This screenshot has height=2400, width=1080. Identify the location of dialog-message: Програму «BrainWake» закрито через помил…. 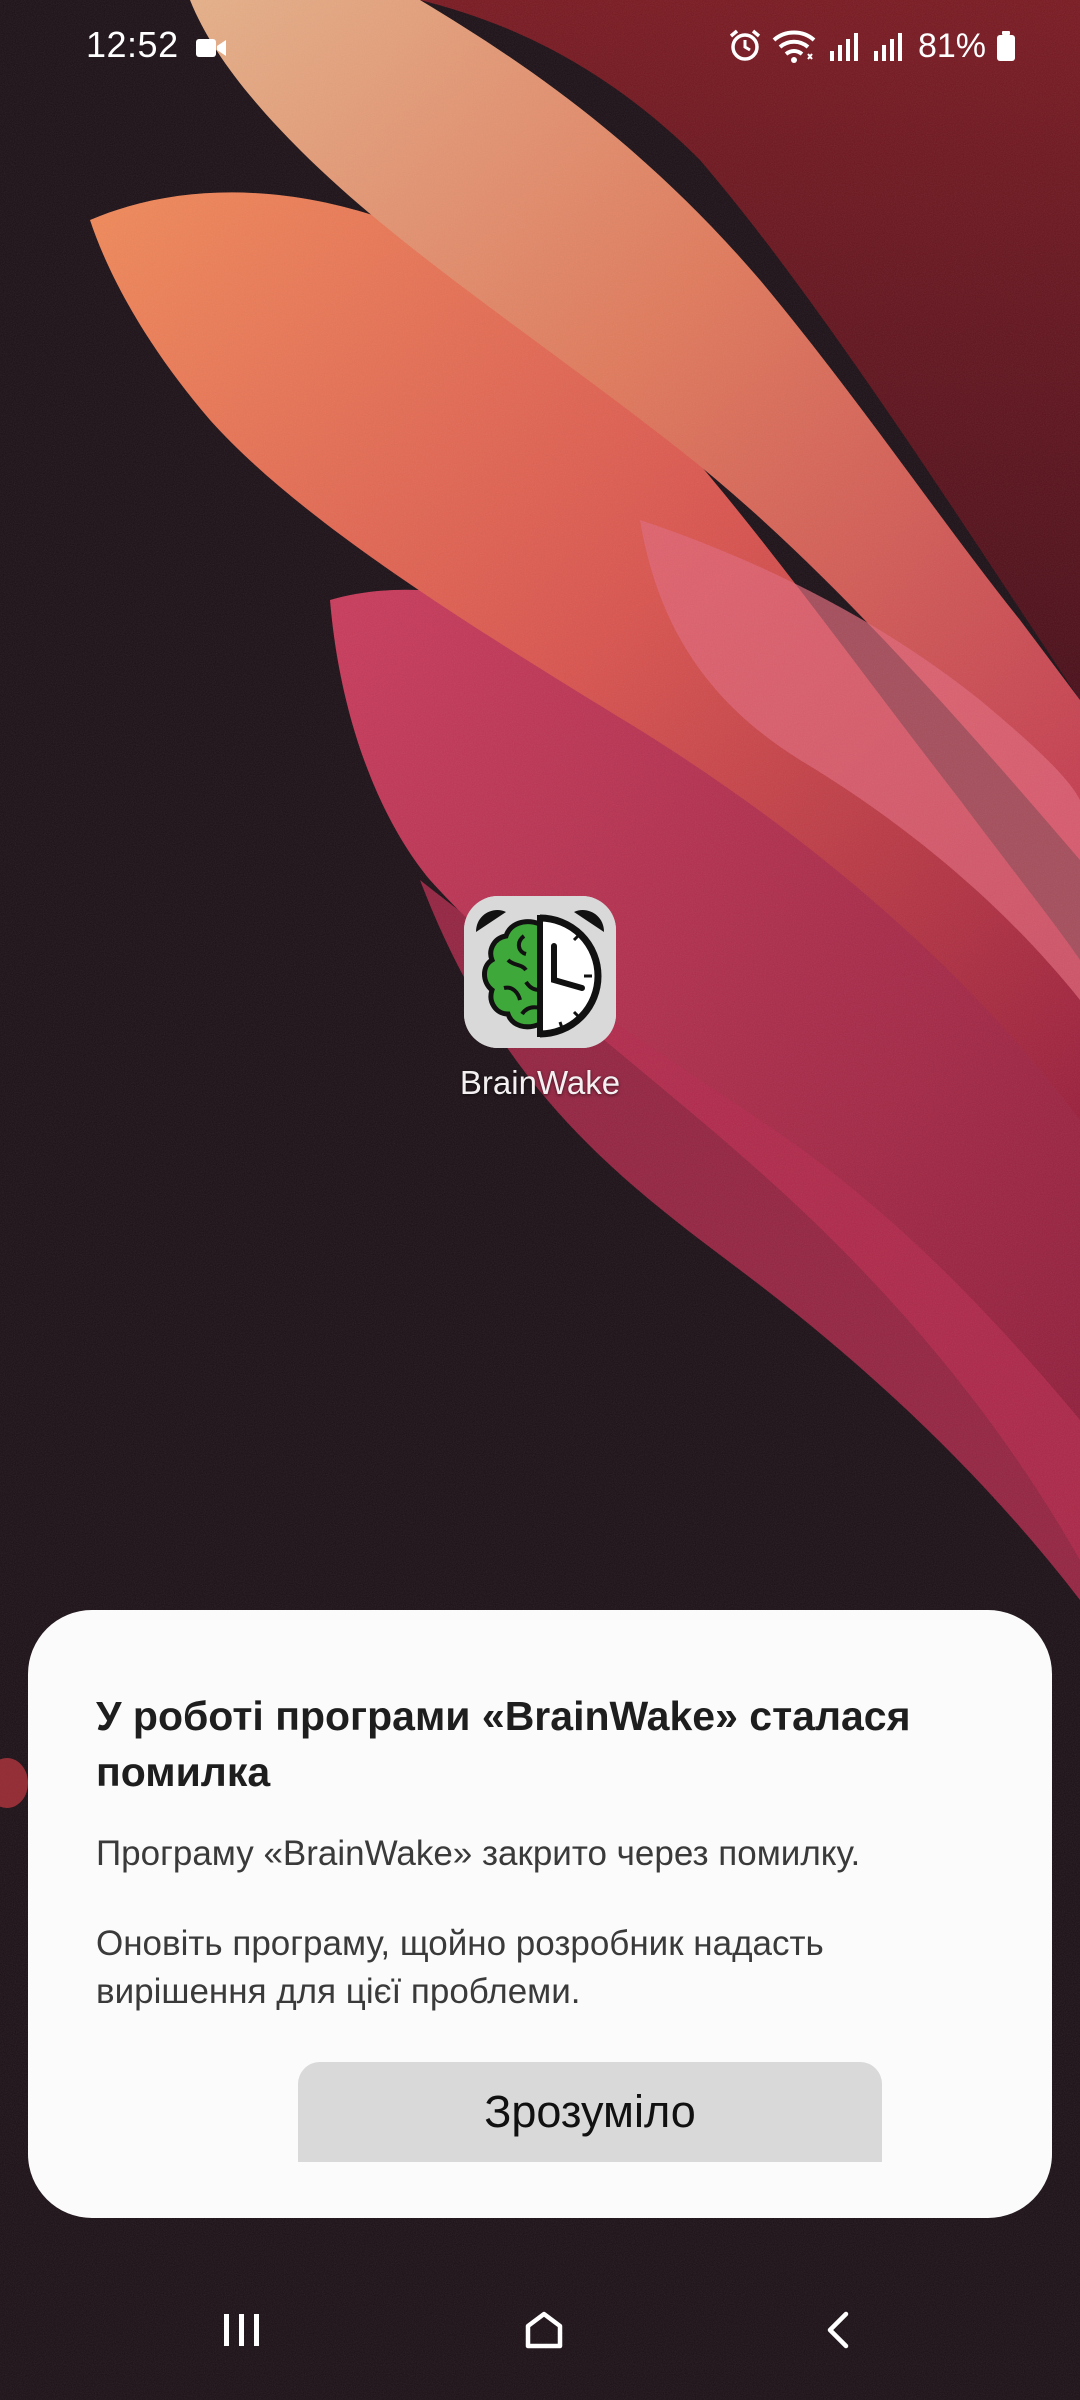
(478, 1853).